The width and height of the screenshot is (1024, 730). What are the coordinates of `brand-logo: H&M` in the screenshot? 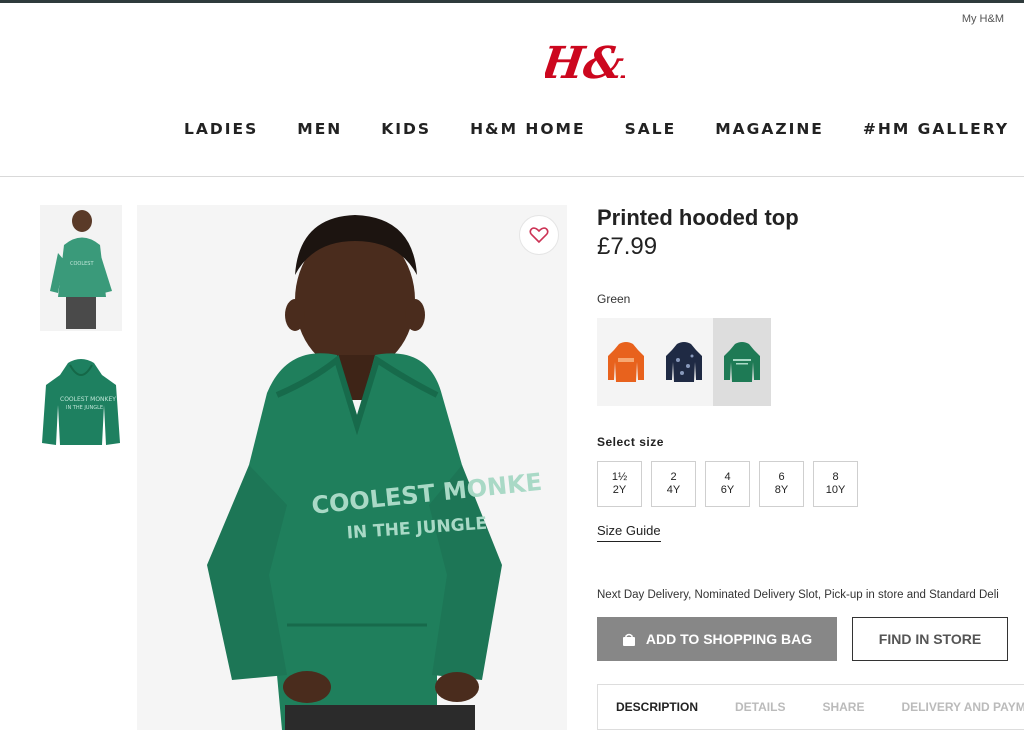 It's located at (607, 60).